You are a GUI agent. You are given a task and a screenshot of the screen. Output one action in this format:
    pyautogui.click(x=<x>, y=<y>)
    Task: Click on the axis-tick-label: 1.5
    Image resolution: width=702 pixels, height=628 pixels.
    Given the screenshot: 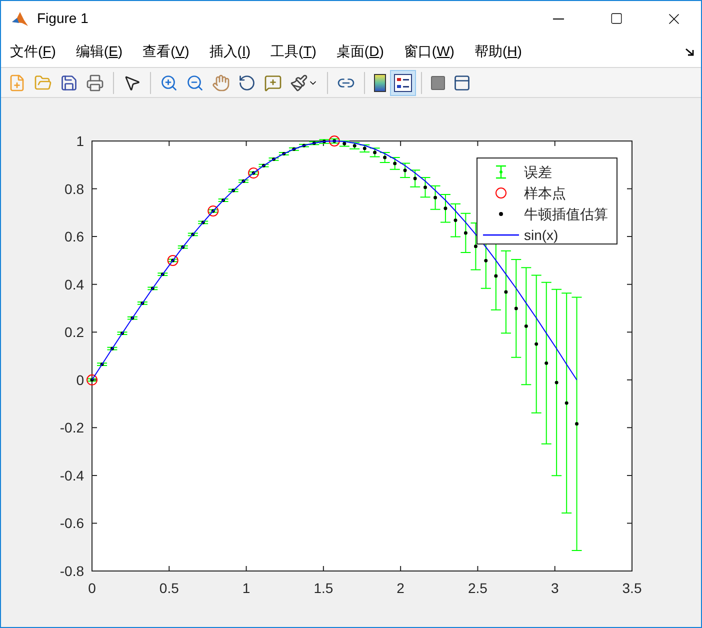 What is the action you would take?
    pyautogui.click(x=324, y=588)
    